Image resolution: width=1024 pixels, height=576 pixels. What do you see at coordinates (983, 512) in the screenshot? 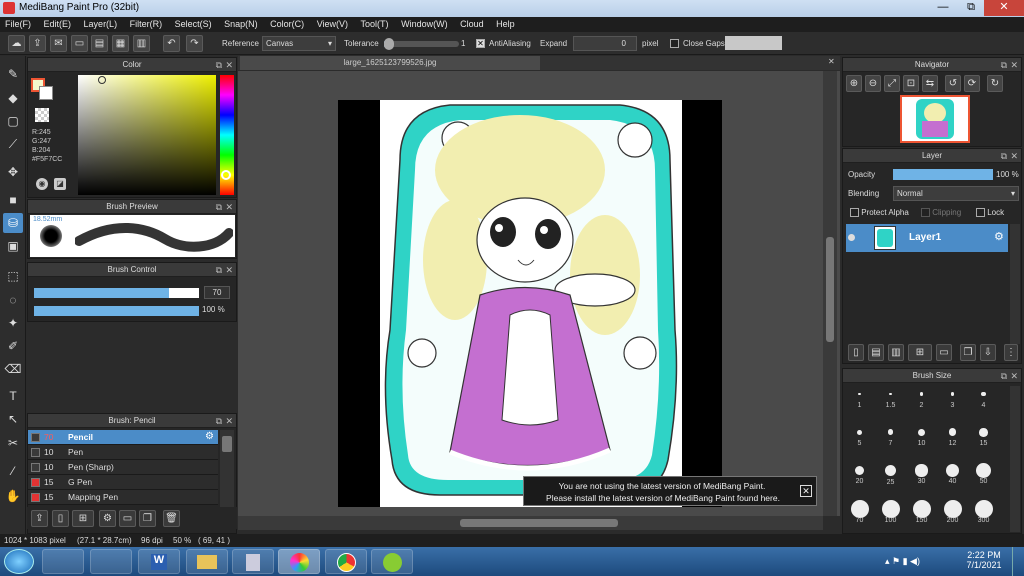
I see `brush-size-option: 300` at bounding box center [983, 512].